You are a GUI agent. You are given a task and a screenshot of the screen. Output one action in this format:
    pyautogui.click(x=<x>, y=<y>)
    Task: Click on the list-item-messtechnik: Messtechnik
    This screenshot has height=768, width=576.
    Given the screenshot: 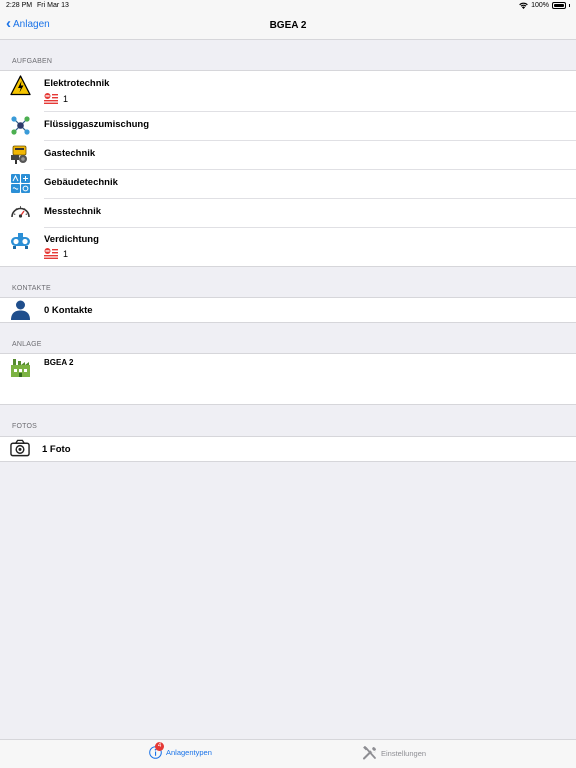 What is the action you would take?
    pyautogui.click(x=288, y=212)
    